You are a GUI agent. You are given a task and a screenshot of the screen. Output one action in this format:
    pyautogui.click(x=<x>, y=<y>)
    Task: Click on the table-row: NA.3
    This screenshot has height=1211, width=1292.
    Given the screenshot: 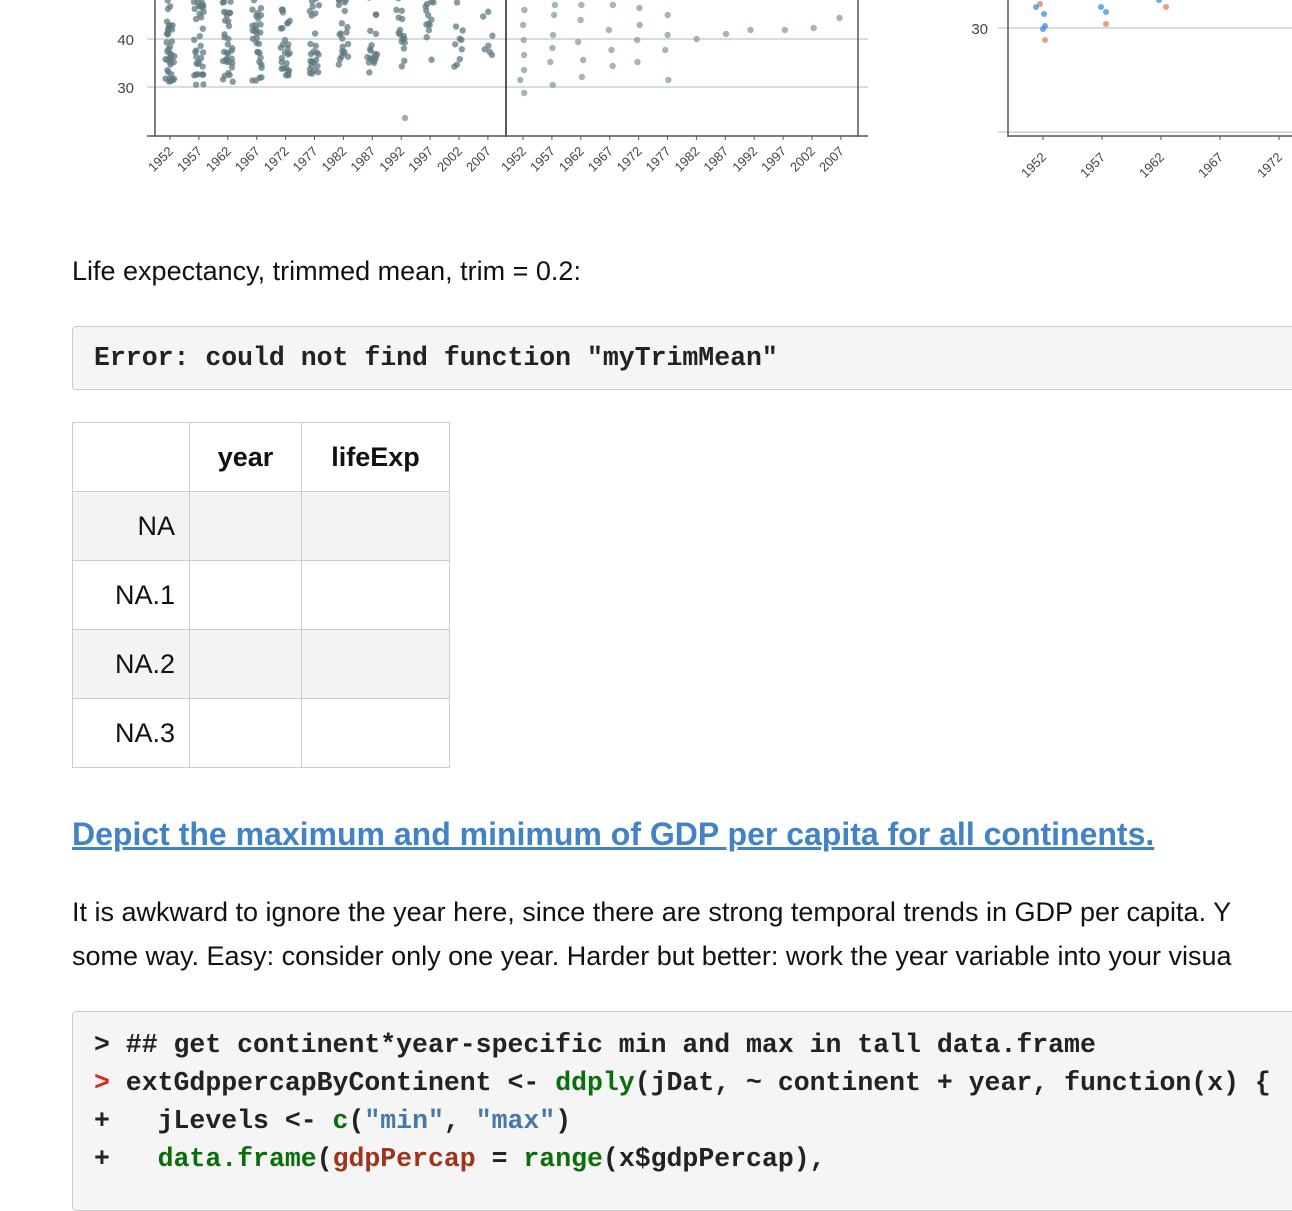 What is the action you would take?
    pyautogui.click(x=261, y=733)
    